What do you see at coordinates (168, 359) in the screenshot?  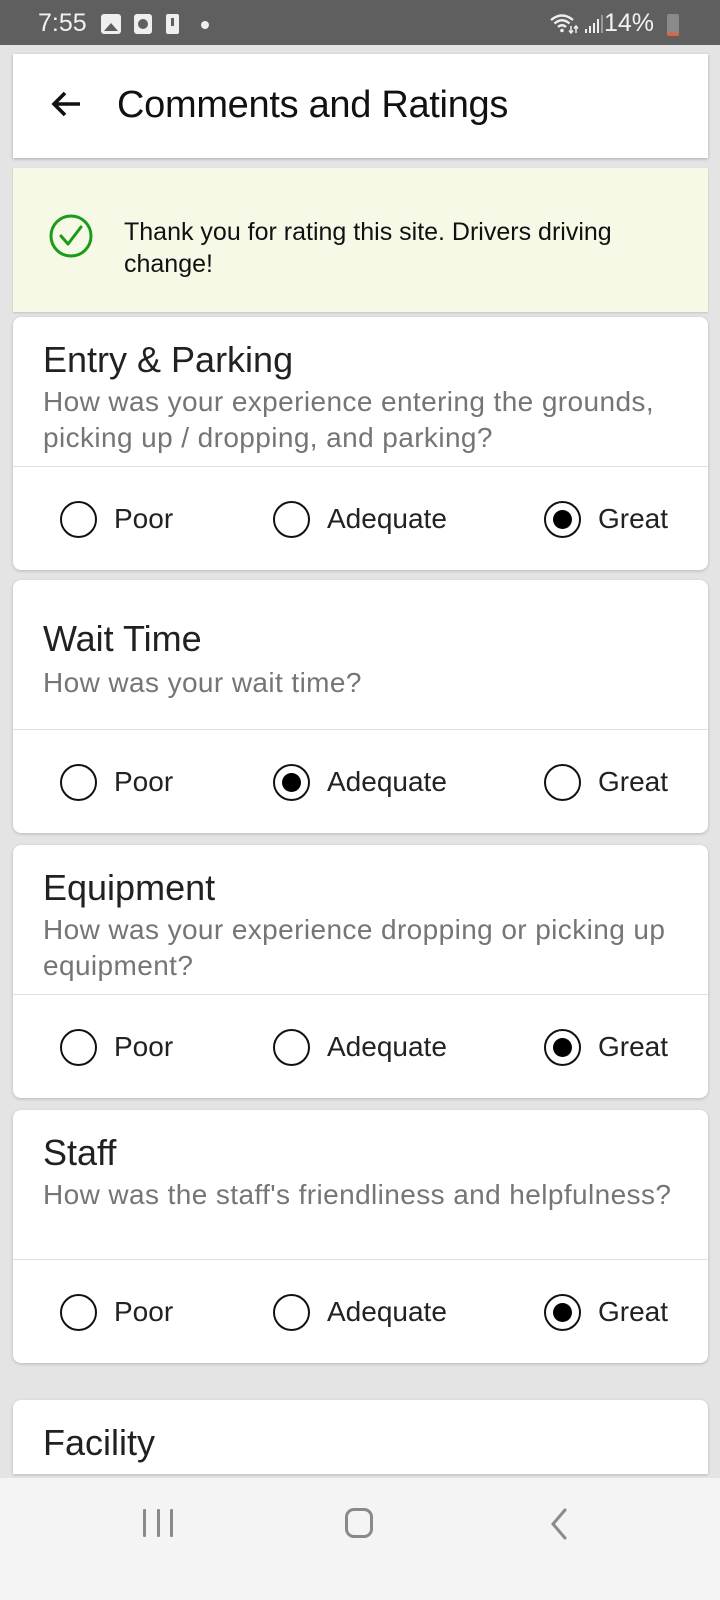 I see `card-title: Entry & Parking` at bounding box center [168, 359].